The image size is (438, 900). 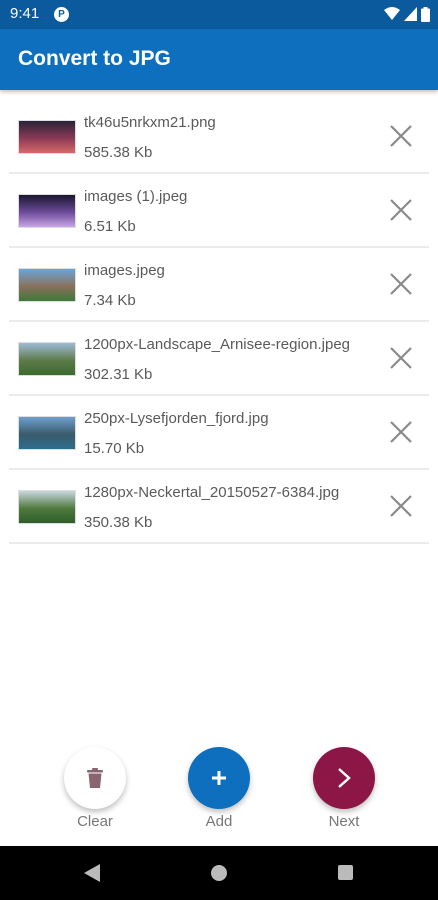 I want to click on next-action: Next, so click(x=344, y=788).